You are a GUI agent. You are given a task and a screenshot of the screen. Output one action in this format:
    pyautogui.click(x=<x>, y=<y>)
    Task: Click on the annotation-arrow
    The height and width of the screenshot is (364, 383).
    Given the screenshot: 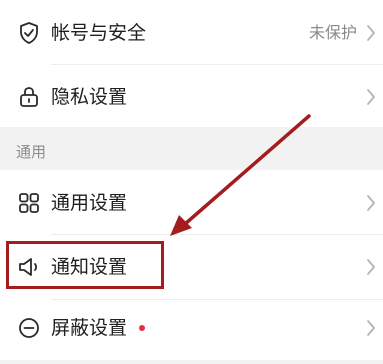 What is the action you would take?
    pyautogui.click(x=240, y=175)
    